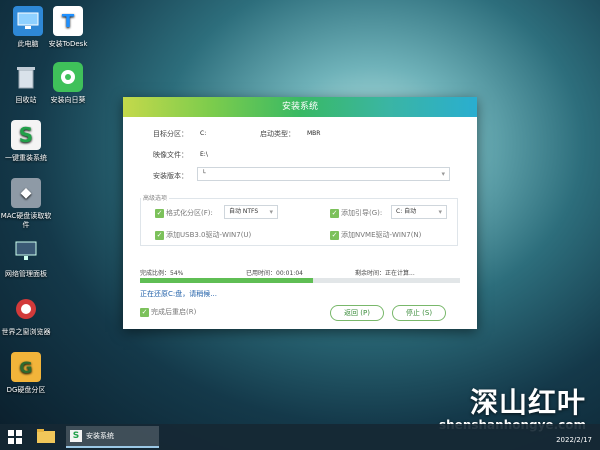 The width and height of the screenshot is (600, 450). What do you see at coordinates (26, 367) in the screenshot?
I see `diskgenius-icon: G` at bounding box center [26, 367].